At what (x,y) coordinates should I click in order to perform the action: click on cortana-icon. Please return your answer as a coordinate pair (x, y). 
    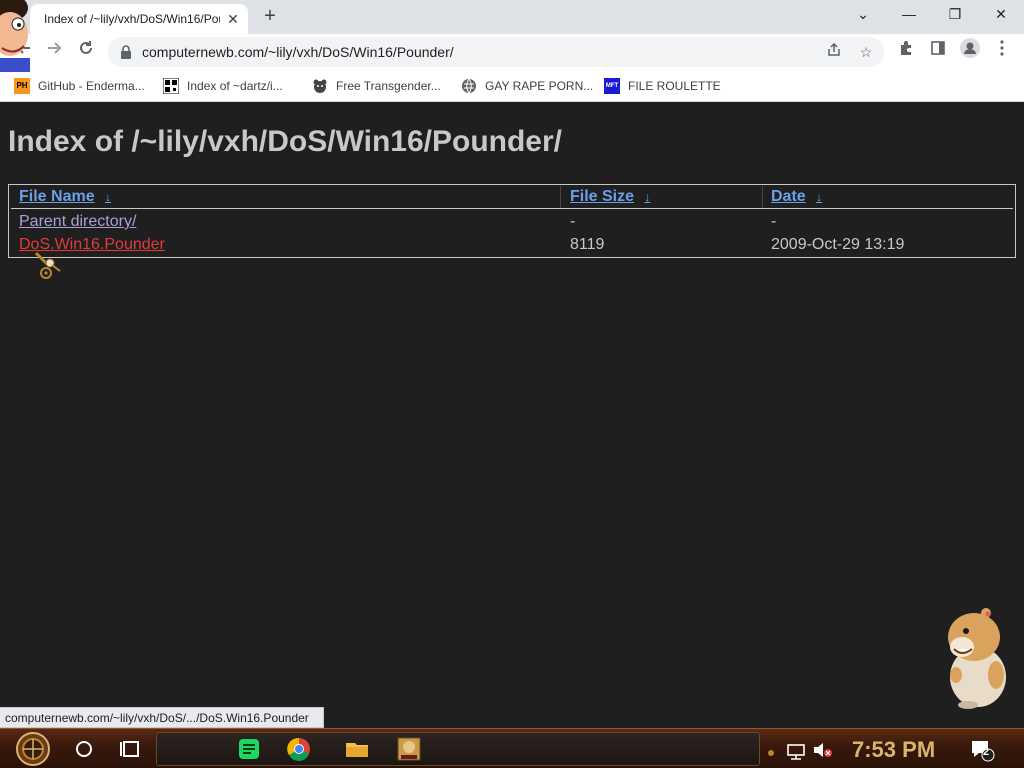
    Looking at the image, I should click on (84, 749).